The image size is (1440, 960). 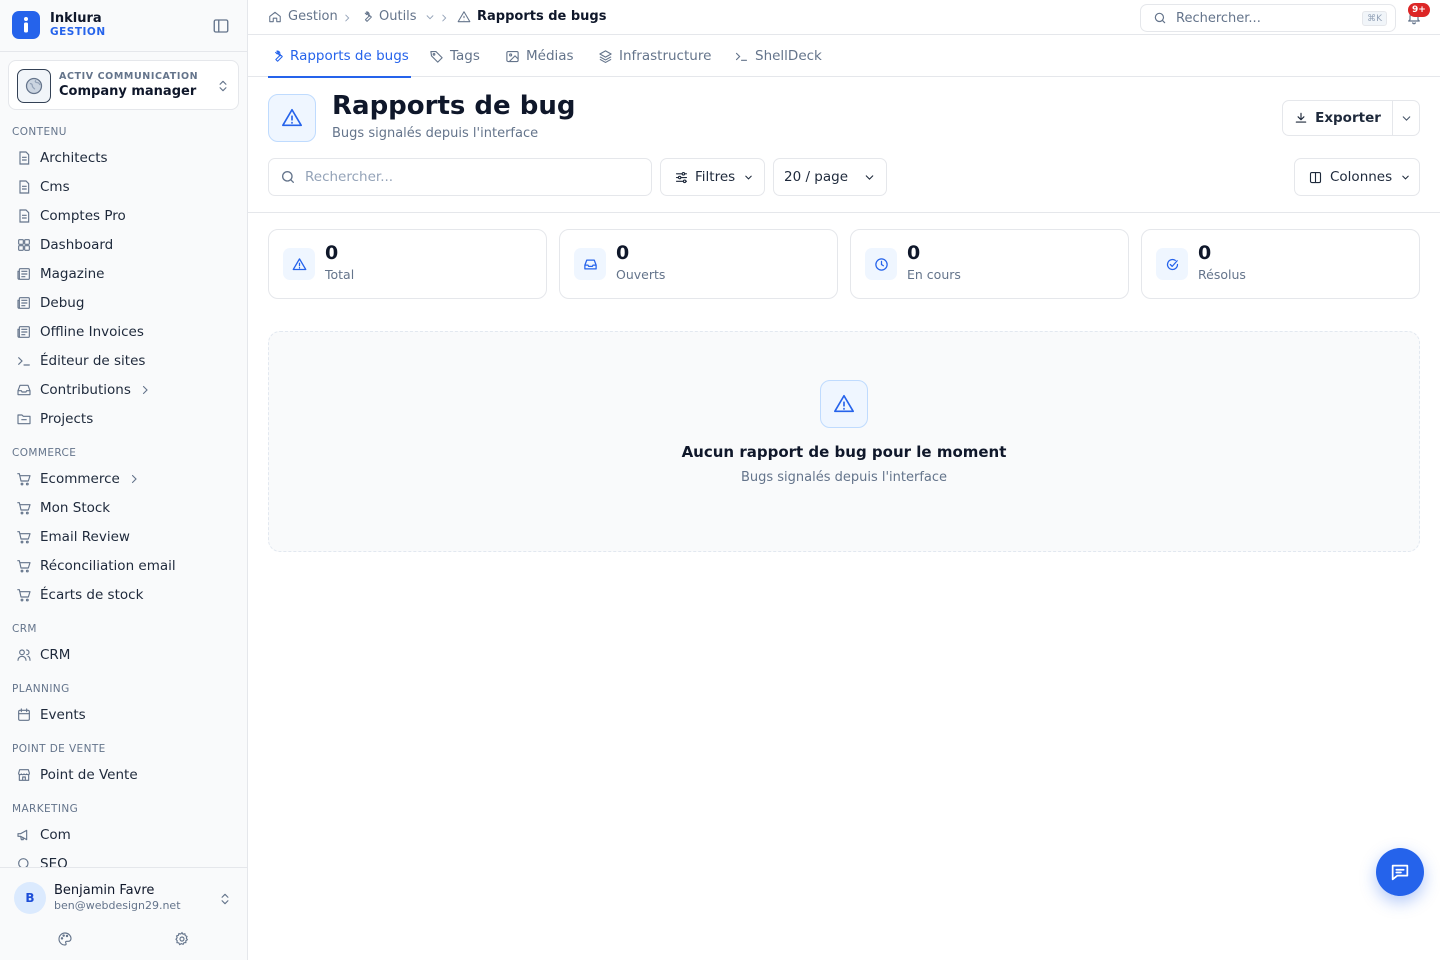 I want to click on tab-medias: Médias, so click(x=539, y=56).